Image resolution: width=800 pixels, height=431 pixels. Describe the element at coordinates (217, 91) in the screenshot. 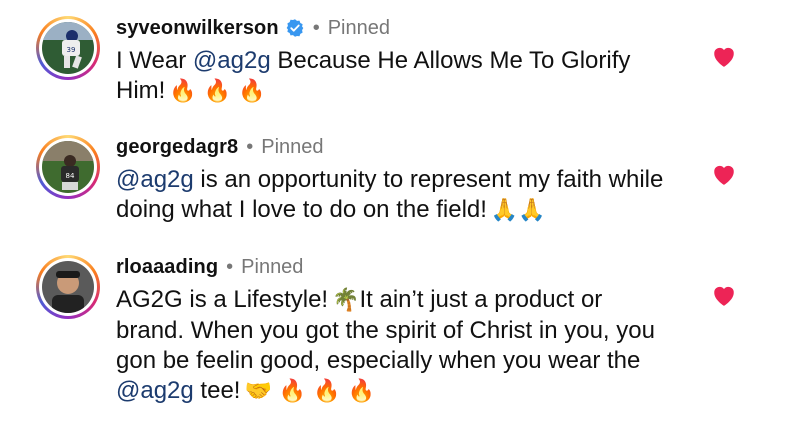

I see `fire-emoji-icons: 🔥 🔥 🔥` at that location.